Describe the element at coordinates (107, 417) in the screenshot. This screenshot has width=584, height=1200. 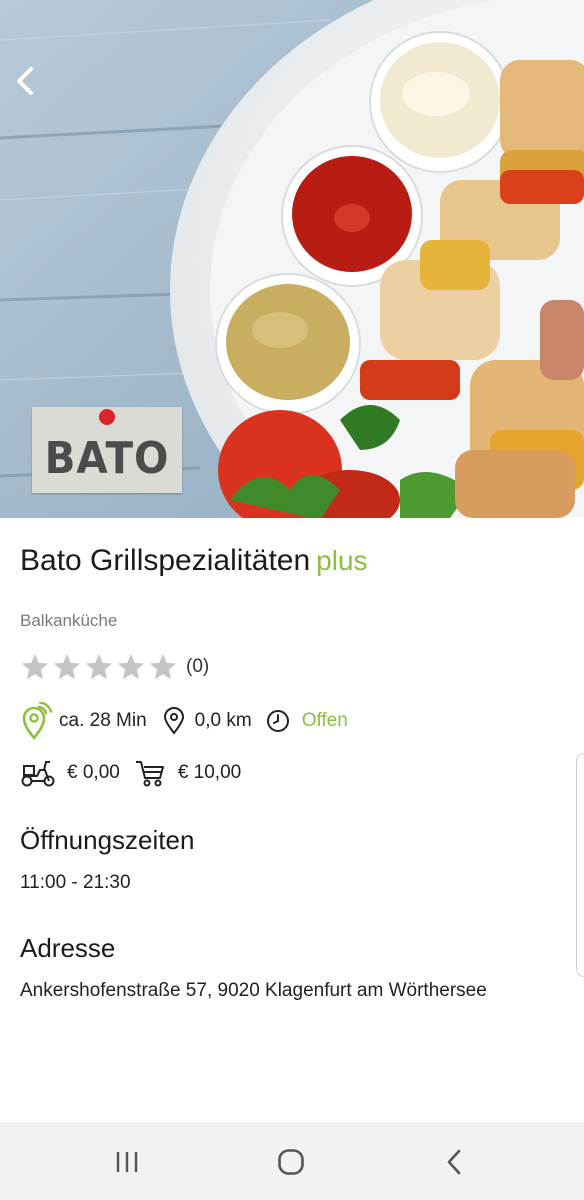
I see `logo-dot` at that location.